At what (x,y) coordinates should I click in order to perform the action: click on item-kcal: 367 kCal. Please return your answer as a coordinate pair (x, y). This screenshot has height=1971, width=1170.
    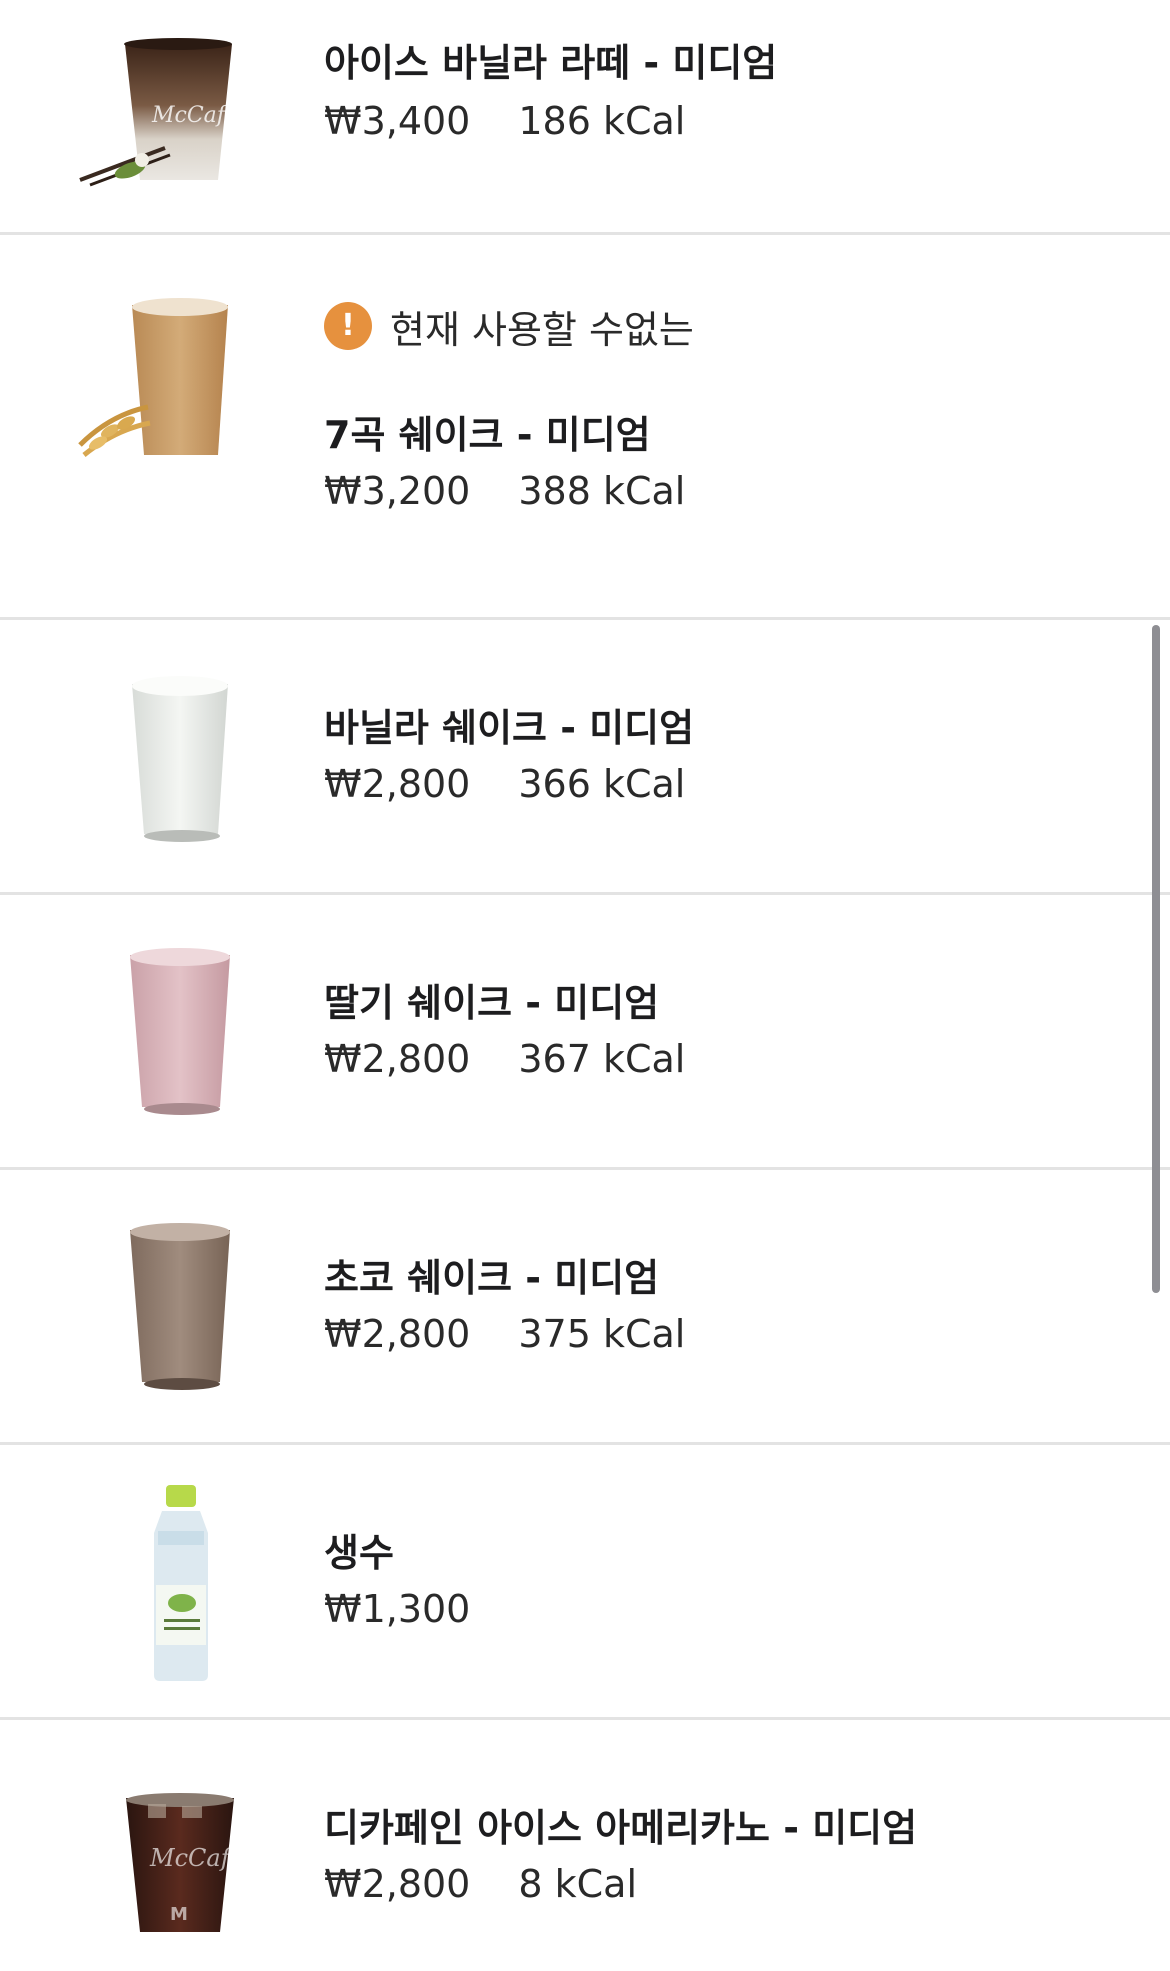
    Looking at the image, I should click on (602, 1059).